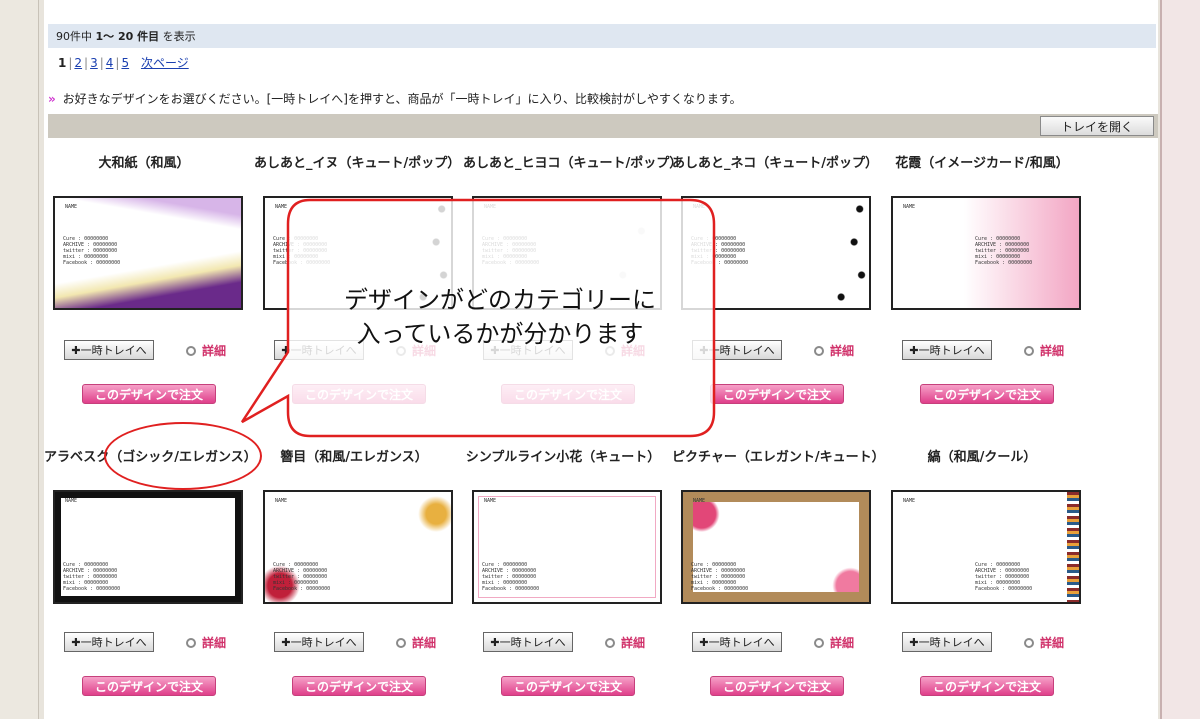 This screenshot has width=1200, height=719. Describe the element at coordinates (179, 36) in the screenshot. I see `count-suffix: を表示` at that location.